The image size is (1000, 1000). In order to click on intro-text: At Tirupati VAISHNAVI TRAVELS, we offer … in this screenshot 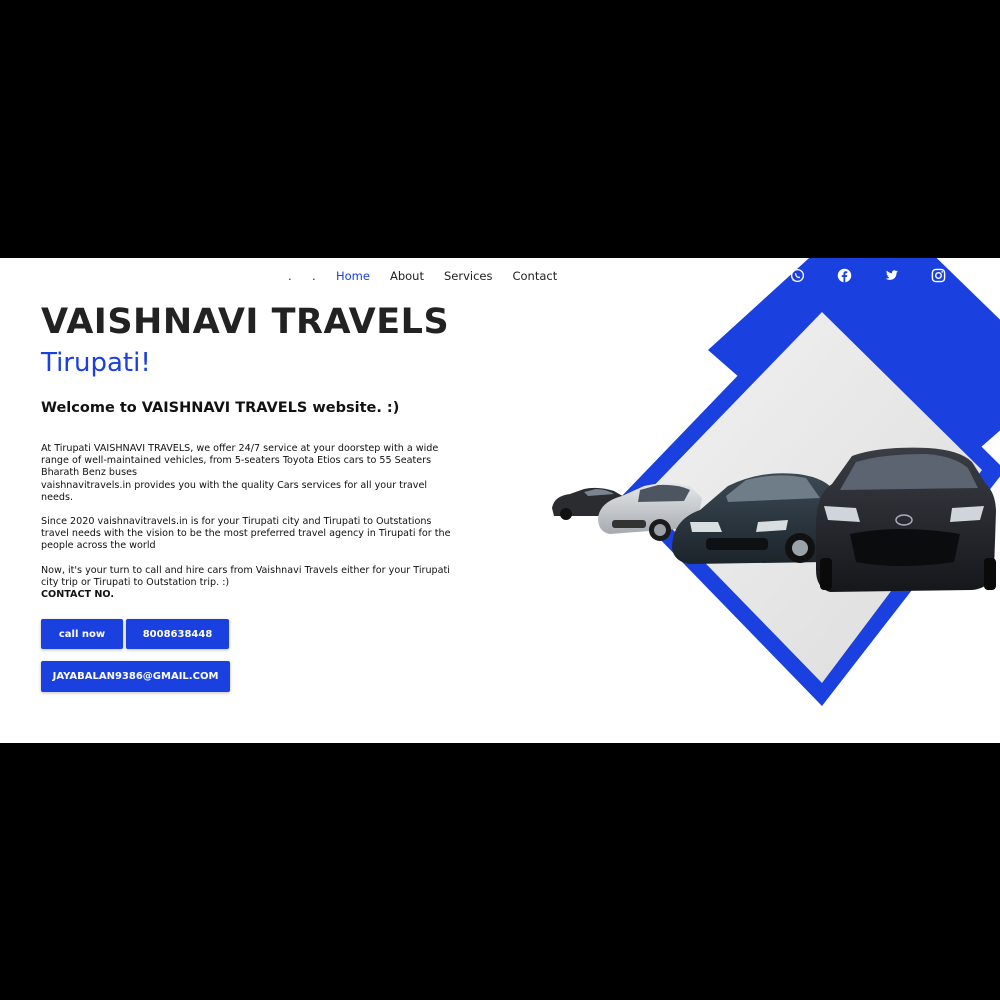, I will do `click(246, 522)`.